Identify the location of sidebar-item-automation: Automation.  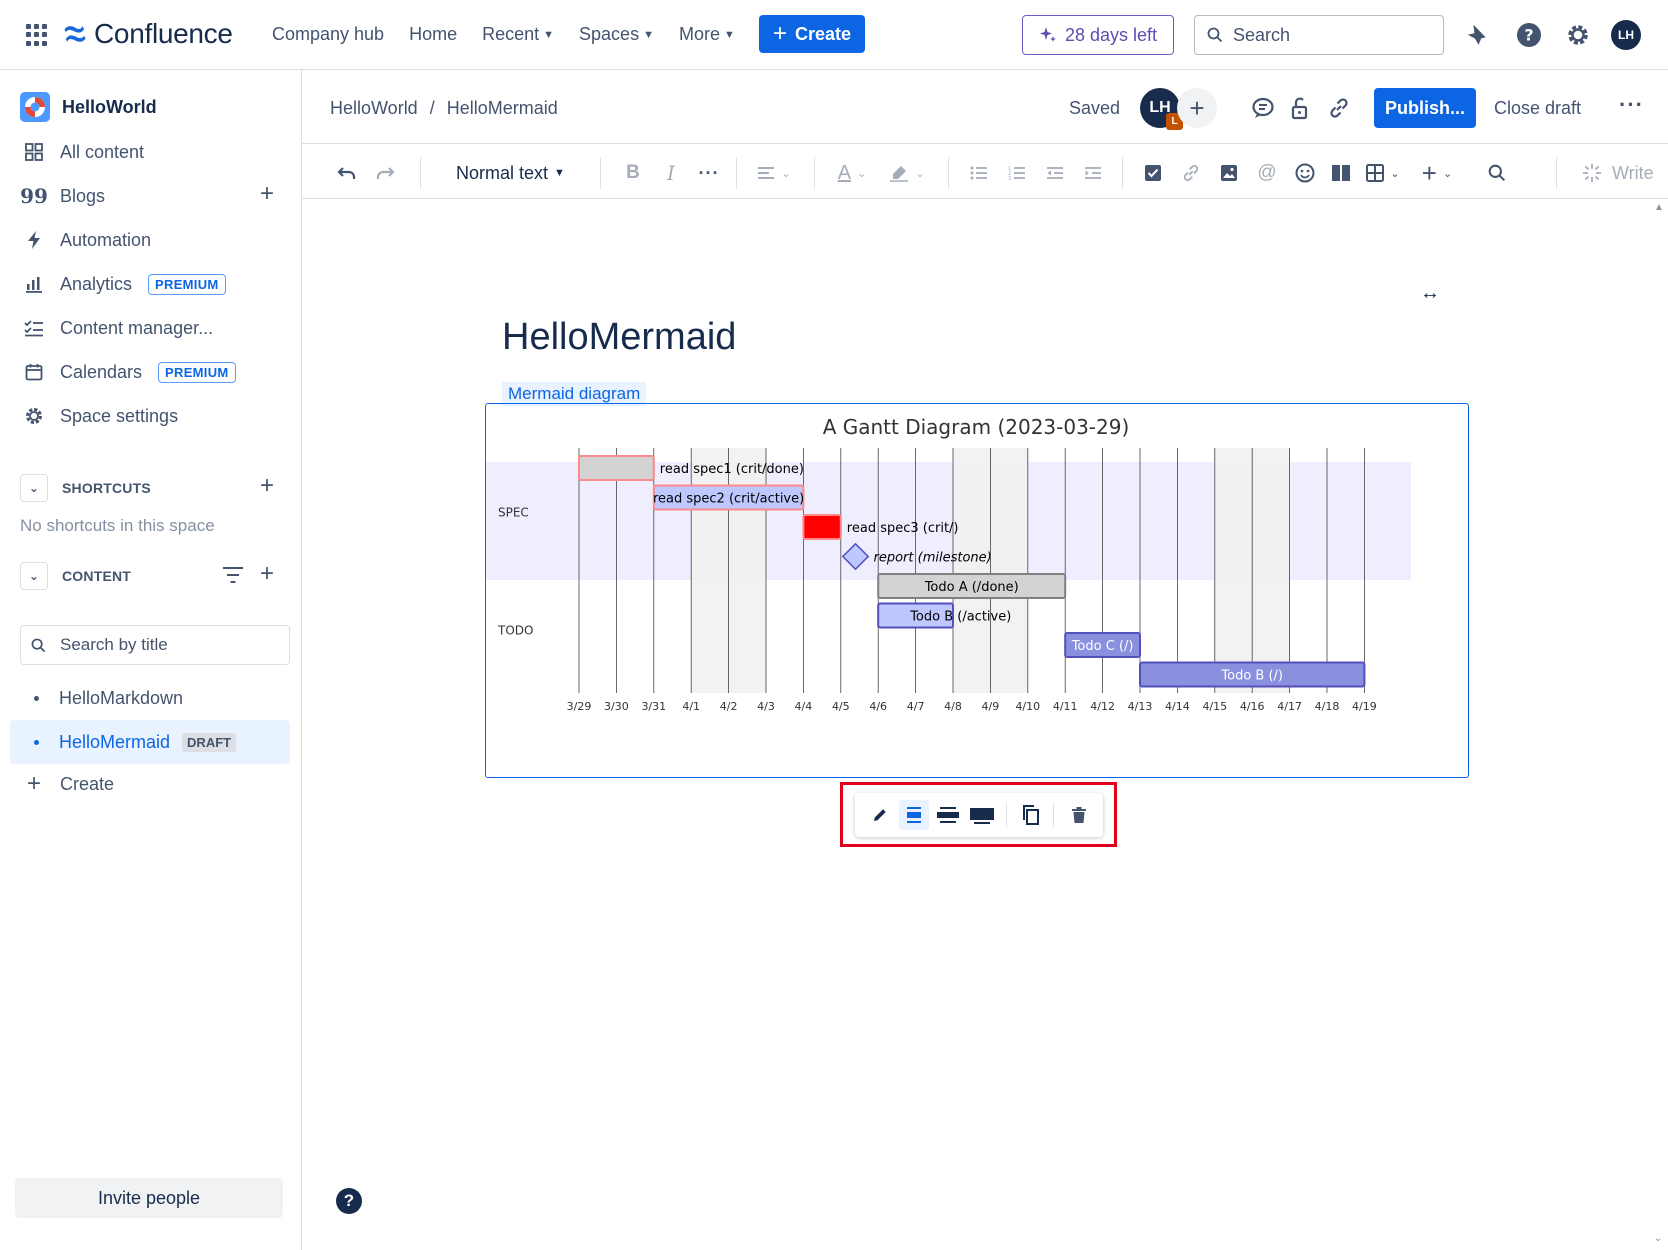
(87, 240).